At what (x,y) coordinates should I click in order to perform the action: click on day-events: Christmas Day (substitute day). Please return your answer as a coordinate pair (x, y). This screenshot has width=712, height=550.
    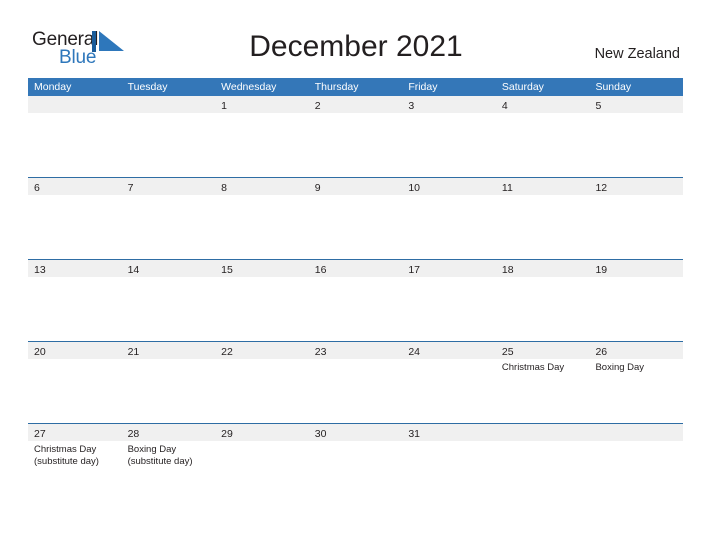
    Looking at the image, I should click on (78, 455).